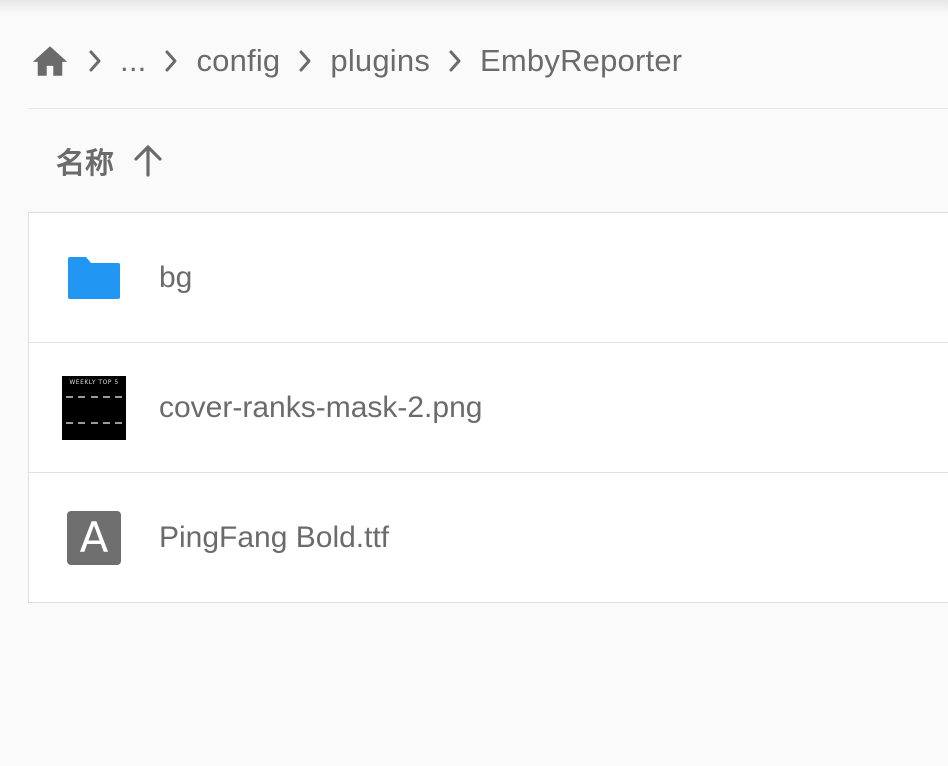 Image resolution: width=948 pixels, height=766 pixels. What do you see at coordinates (176, 277) in the screenshot?
I see `file-name: bg` at bounding box center [176, 277].